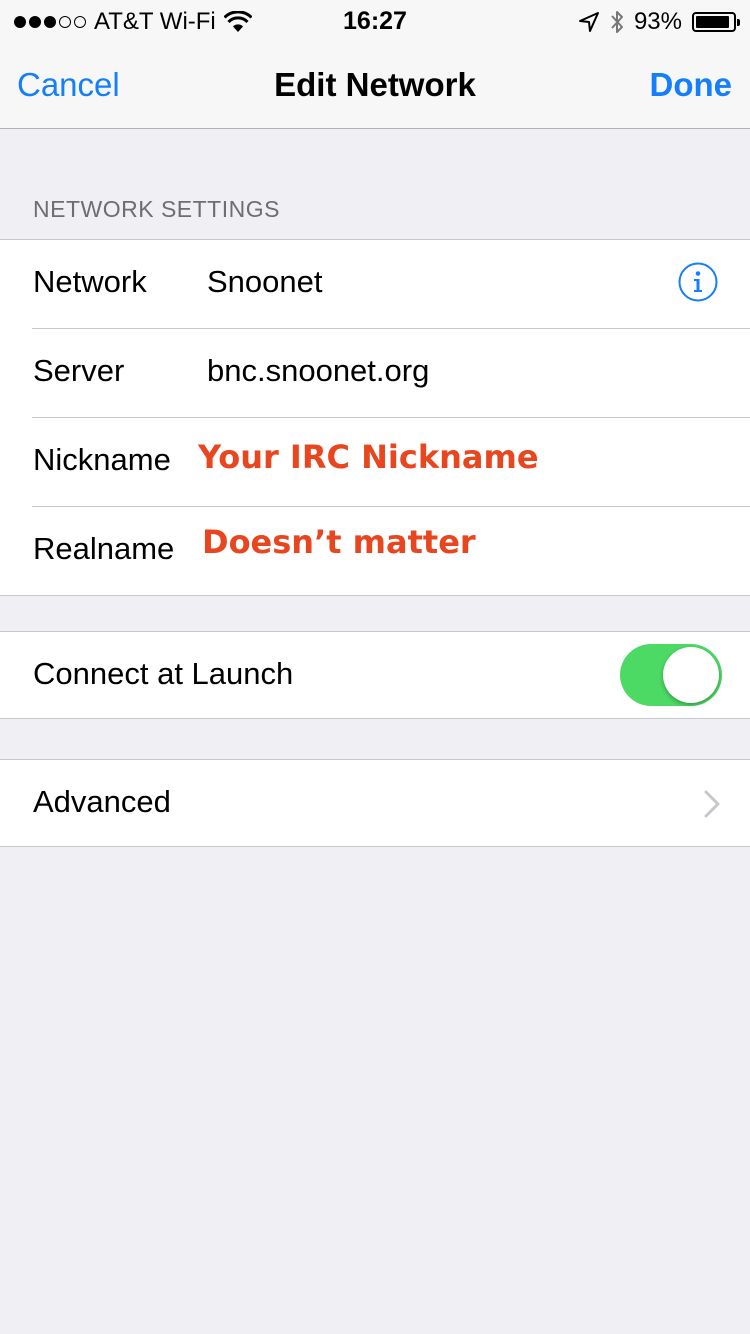  Describe the element at coordinates (691, 85) in the screenshot. I see `done-button: Done` at that location.